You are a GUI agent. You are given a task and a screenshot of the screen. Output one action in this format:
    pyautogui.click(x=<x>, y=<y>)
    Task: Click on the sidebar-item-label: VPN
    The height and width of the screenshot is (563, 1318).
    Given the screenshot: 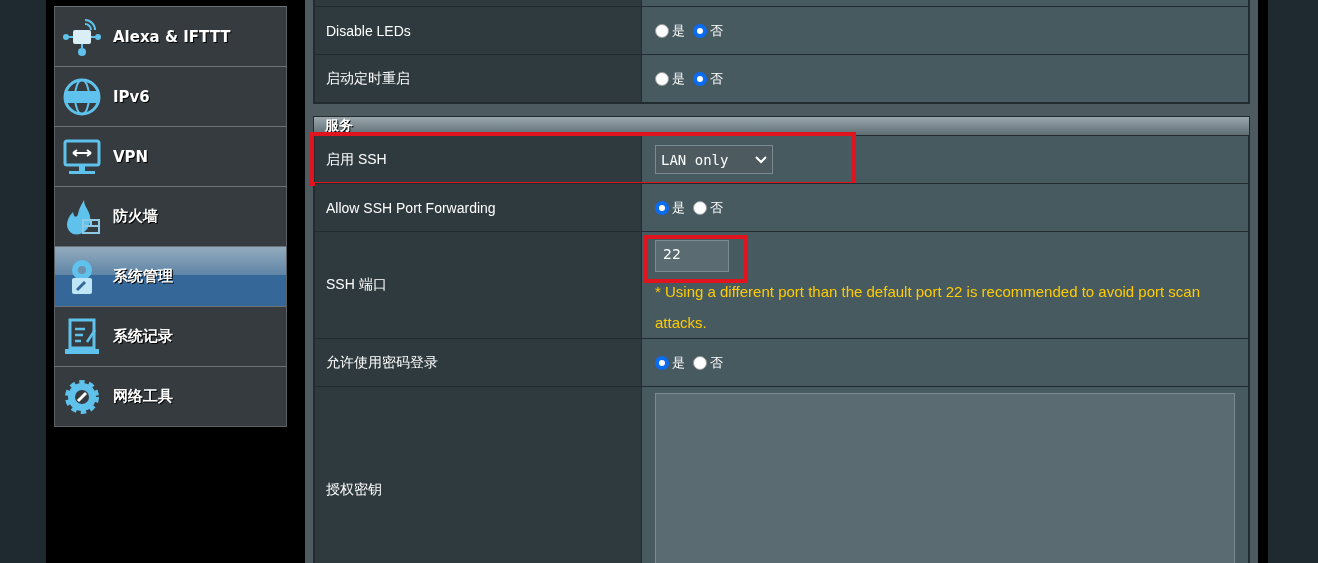 What is the action you would take?
    pyautogui.click(x=131, y=156)
    